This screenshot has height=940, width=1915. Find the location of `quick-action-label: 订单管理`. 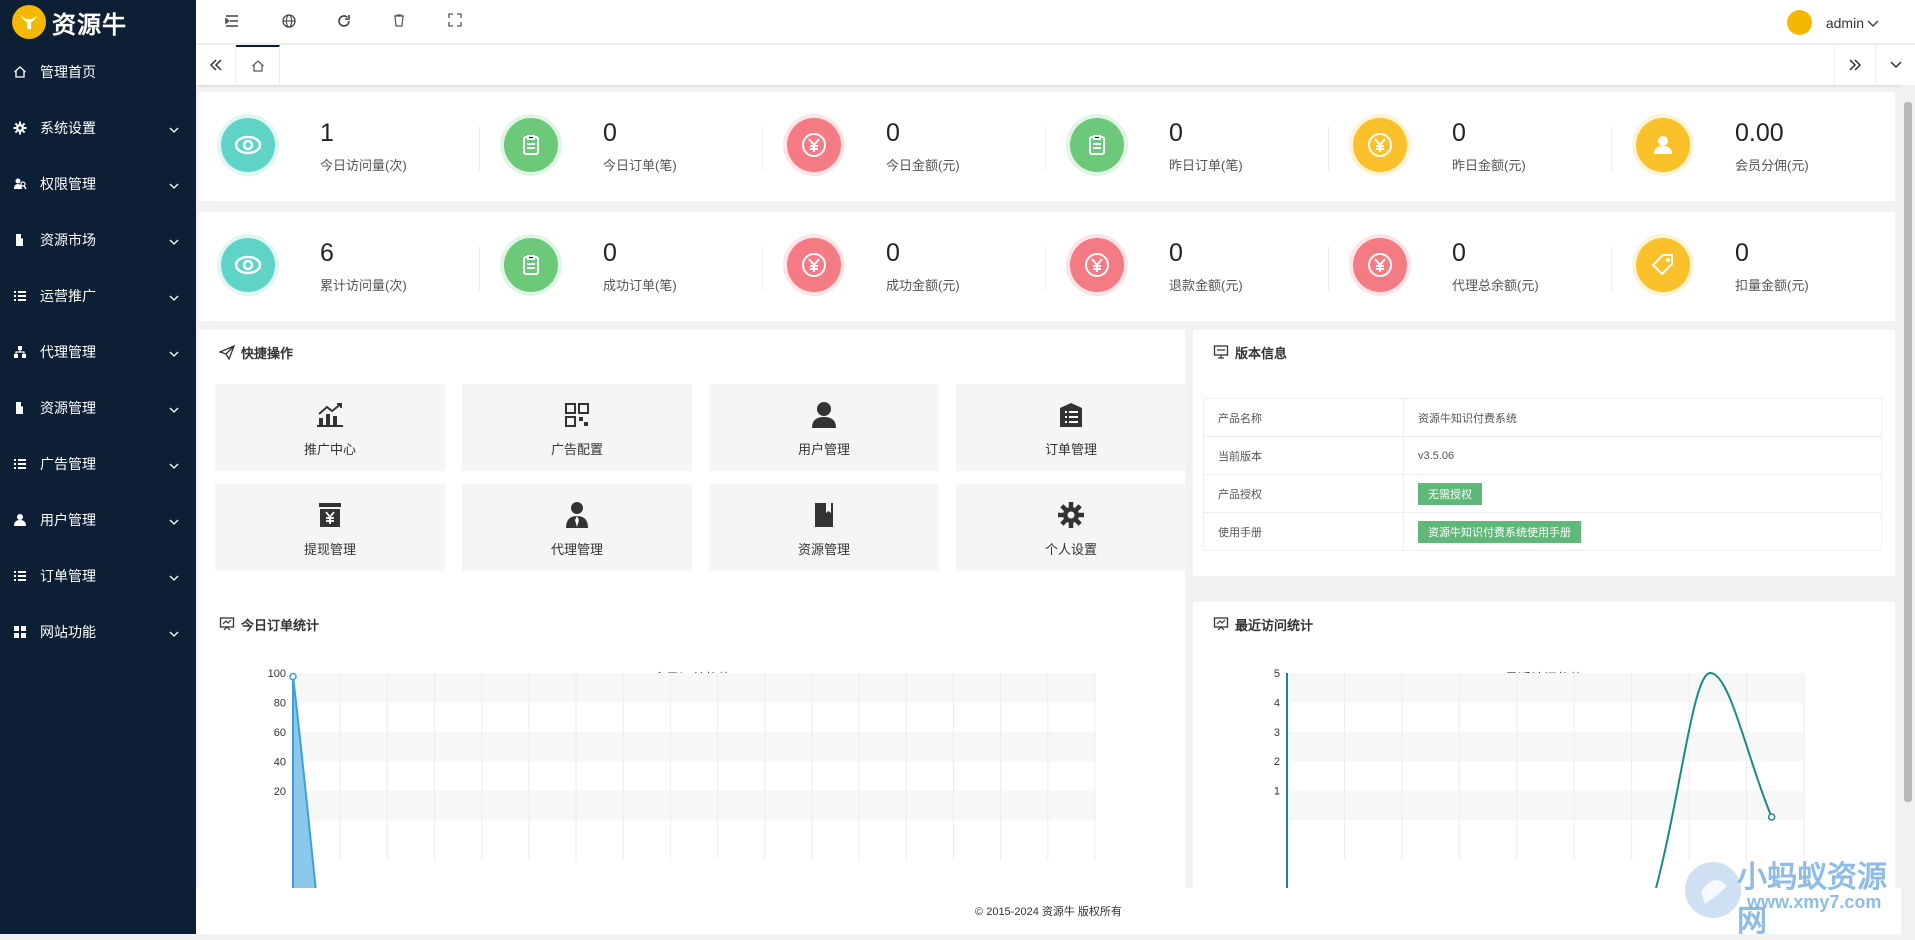

quick-action-label: 订单管理 is located at coordinates (1070, 449).